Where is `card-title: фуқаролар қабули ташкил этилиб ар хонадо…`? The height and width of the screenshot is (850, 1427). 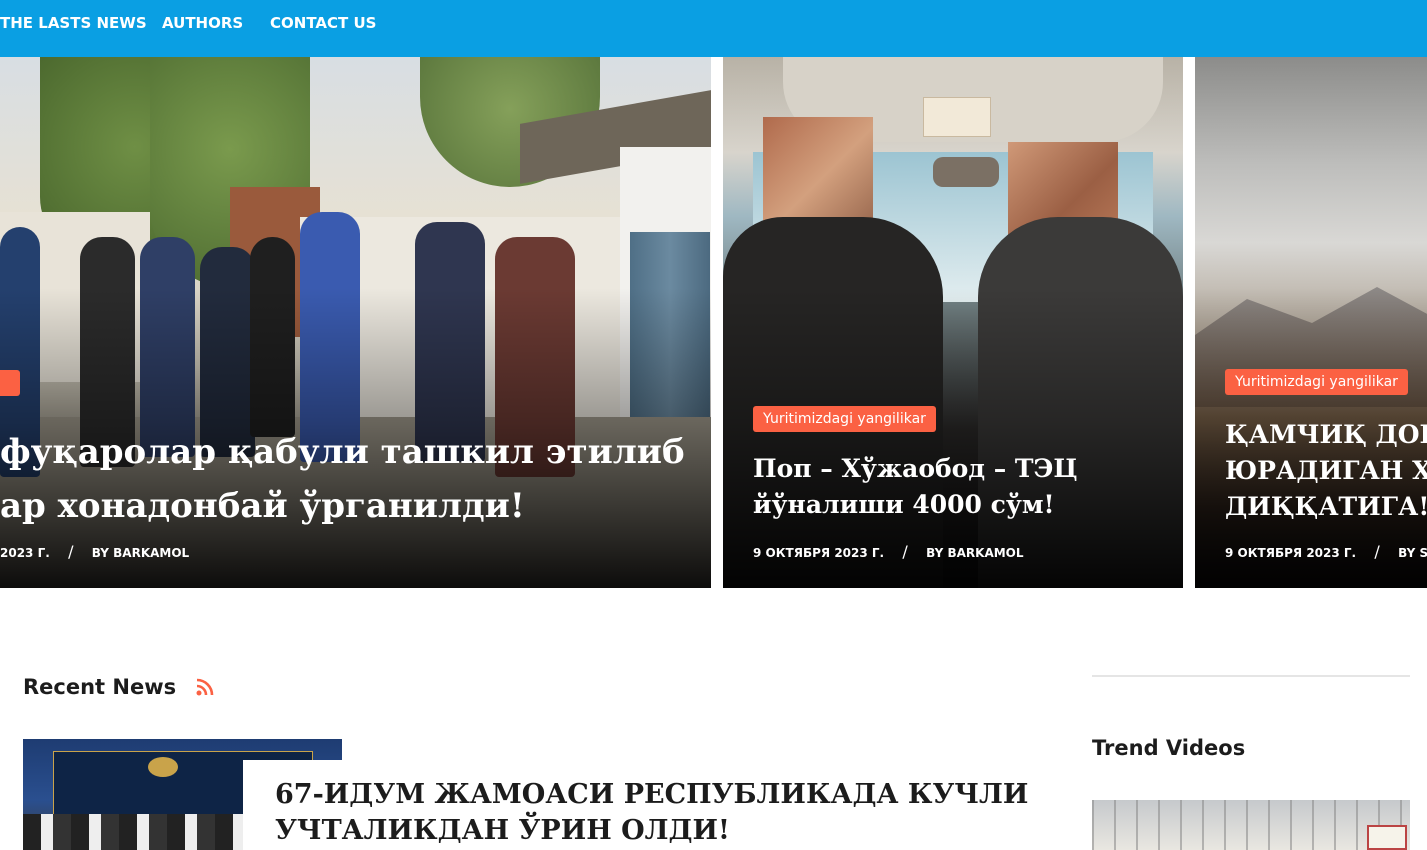
card-title: фуқаролар қабули ташкил этилиб ар хонадо… is located at coordinates (342, 479).